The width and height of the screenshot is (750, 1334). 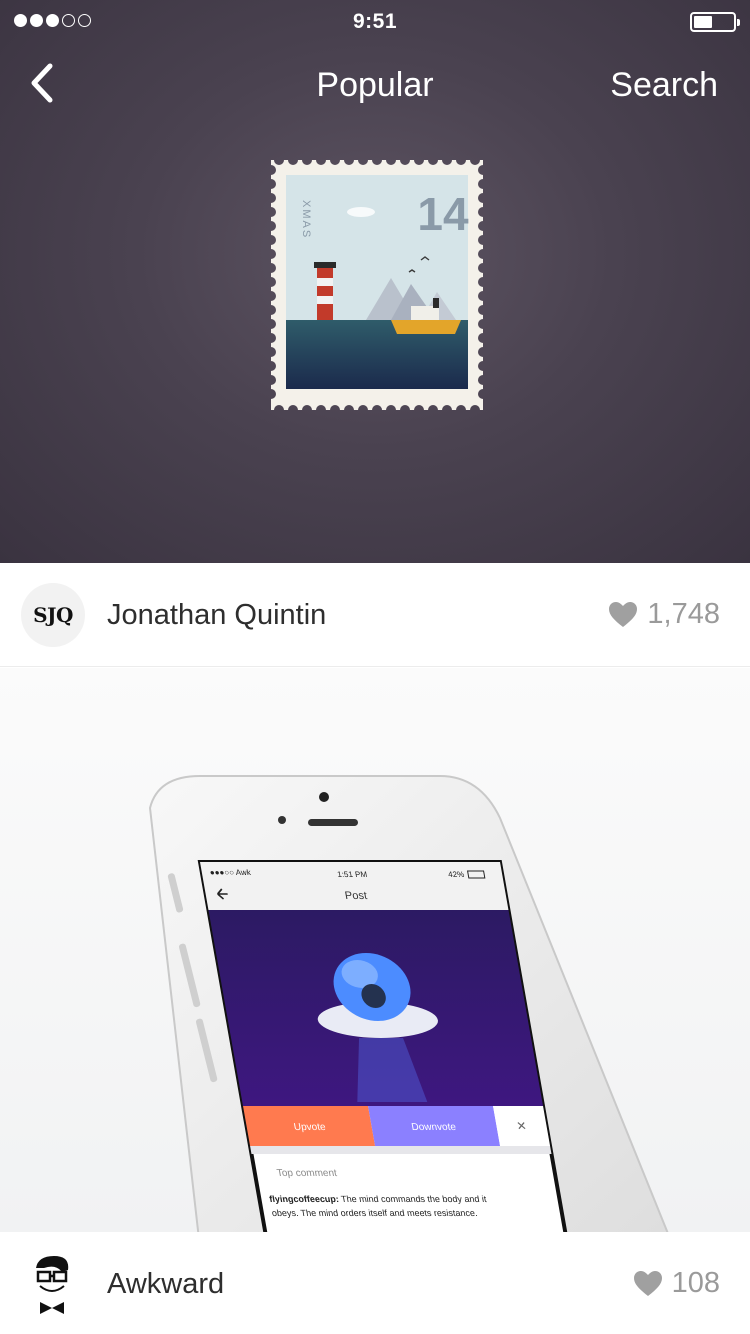 I want to click on search-button: Search, so click(x=664, y=85).